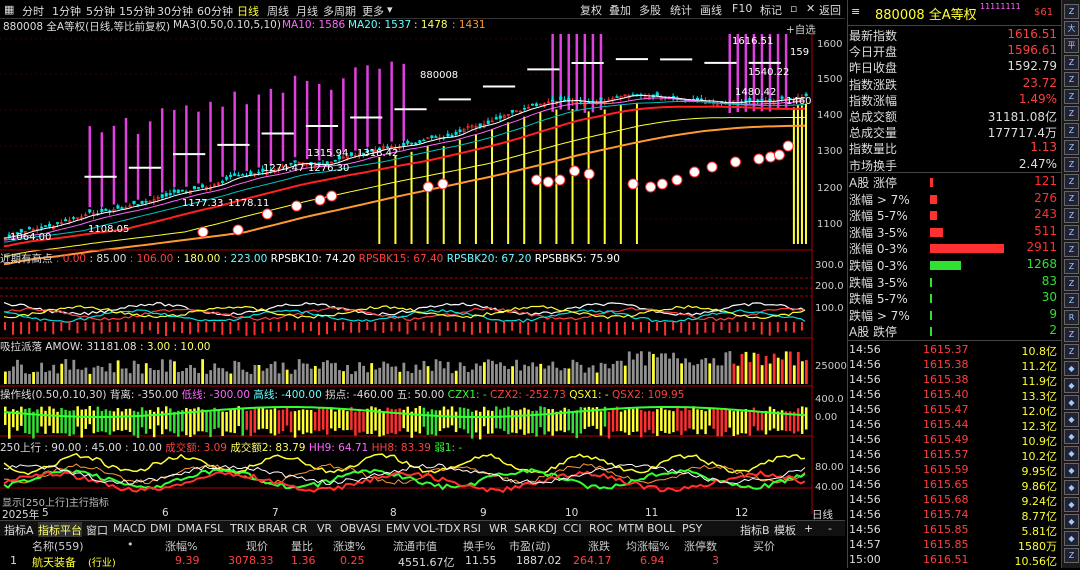 This screenshot has height=570, width=1080. What do you see at coordinates (1071, 317) in the screenshot?
I see `side-tool-icon: R` at bounding box center [1071, 317].